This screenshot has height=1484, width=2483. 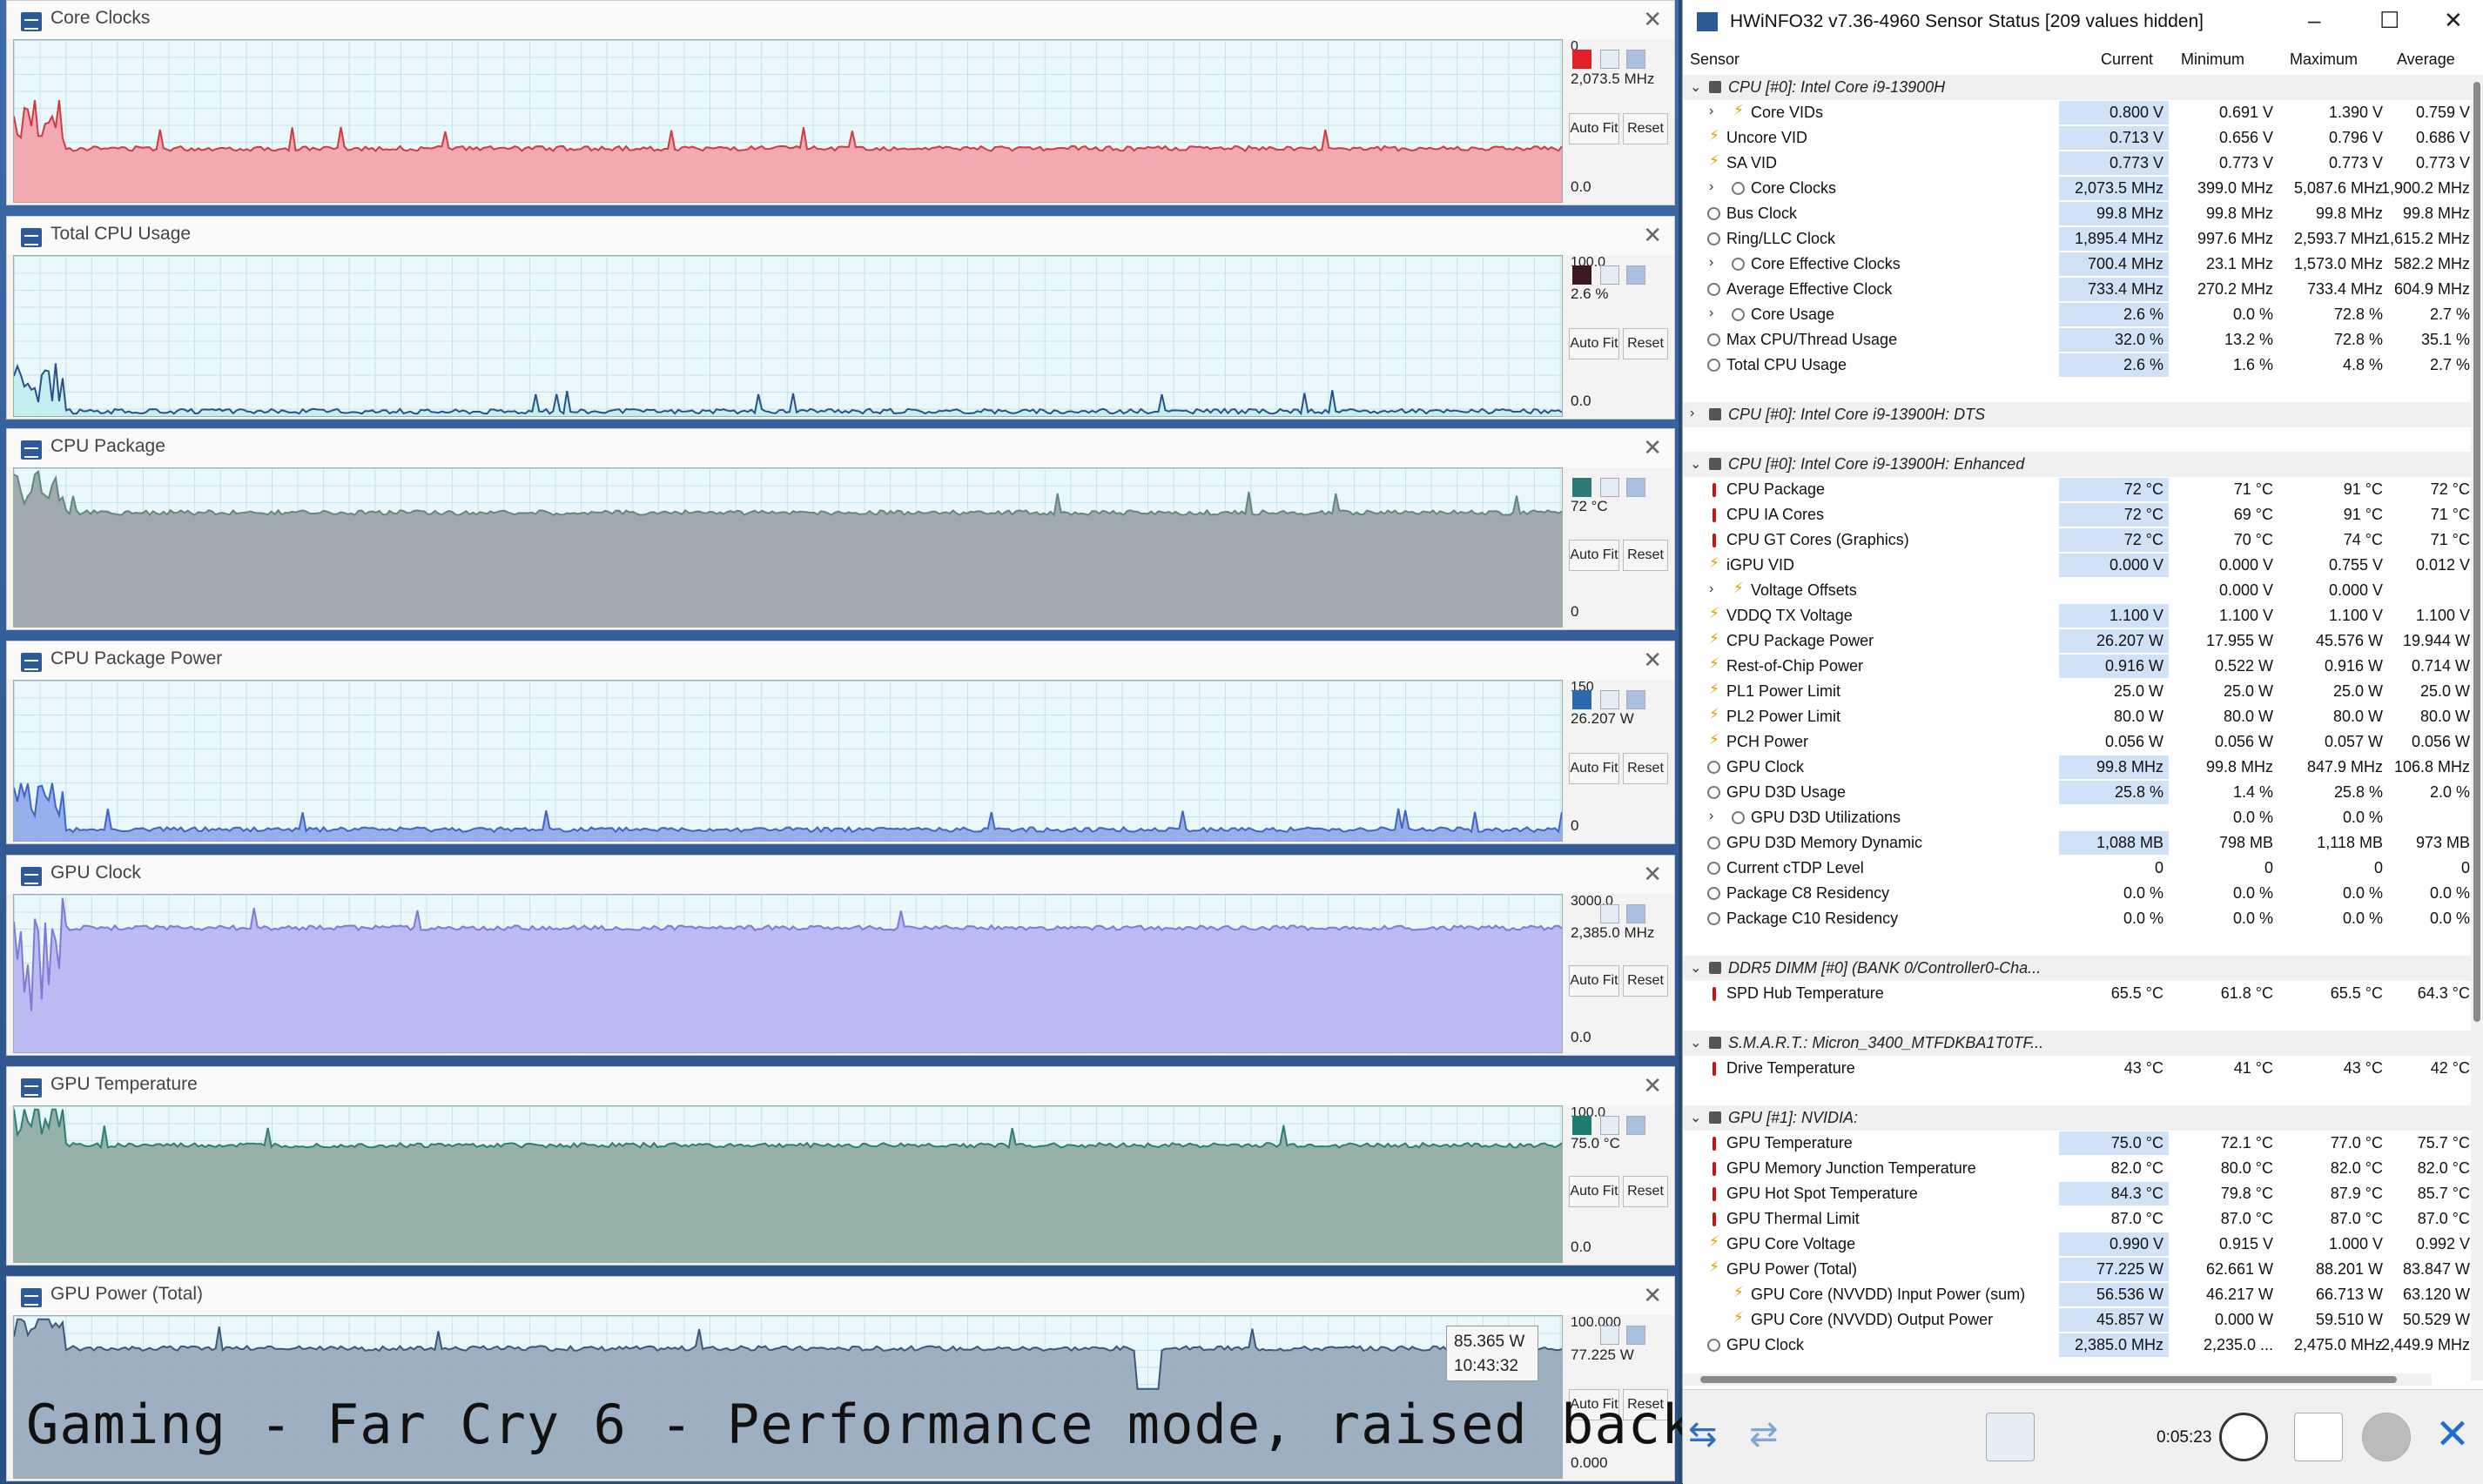 I want to click on close-button: ✕, so click(x=2453, y=20).